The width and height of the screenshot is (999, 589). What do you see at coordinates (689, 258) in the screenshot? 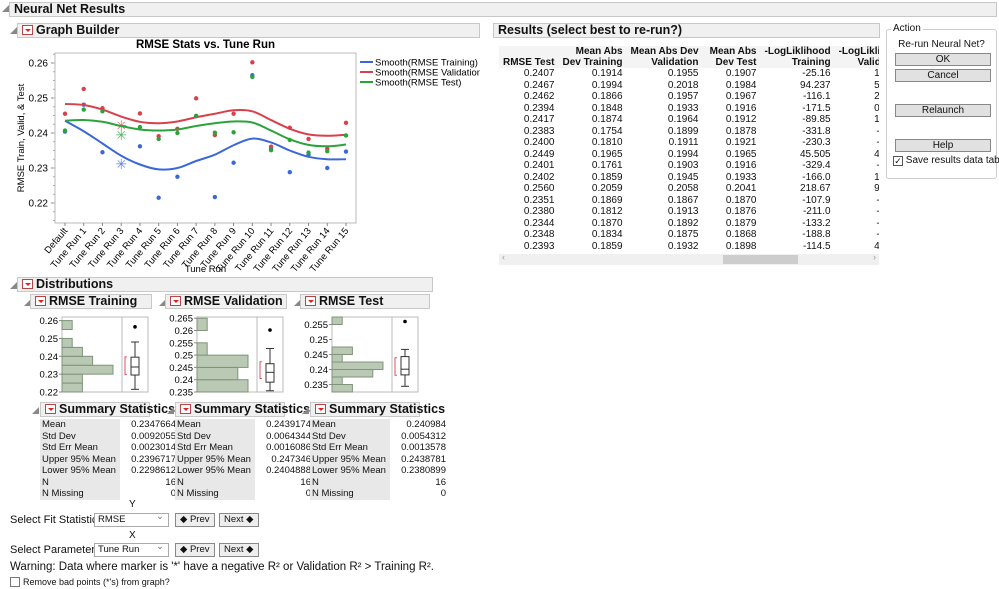
I see `horizontal-scrollbar: ‹ ›` at bounding box center [689, 258].